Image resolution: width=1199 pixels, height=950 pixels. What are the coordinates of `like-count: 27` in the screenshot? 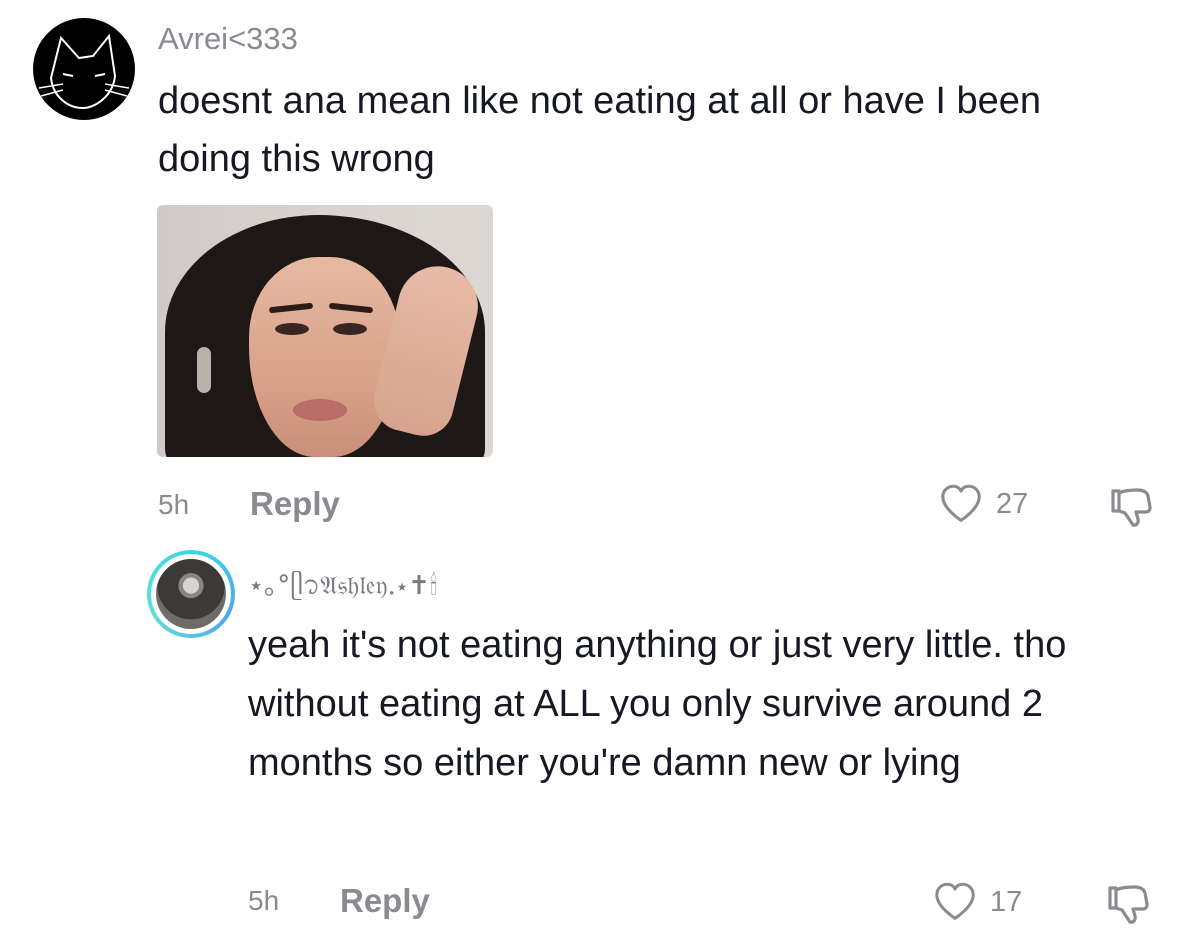 It's located at (1012, 503).